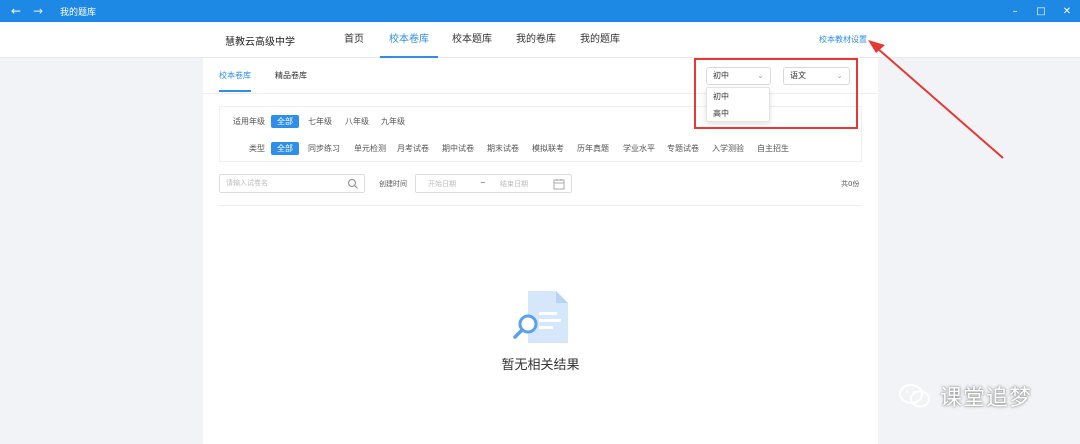 The image size is (1080, 444). I want to click on title-bar: ← → 我的题库 – □ ✕, so click(540, 11).